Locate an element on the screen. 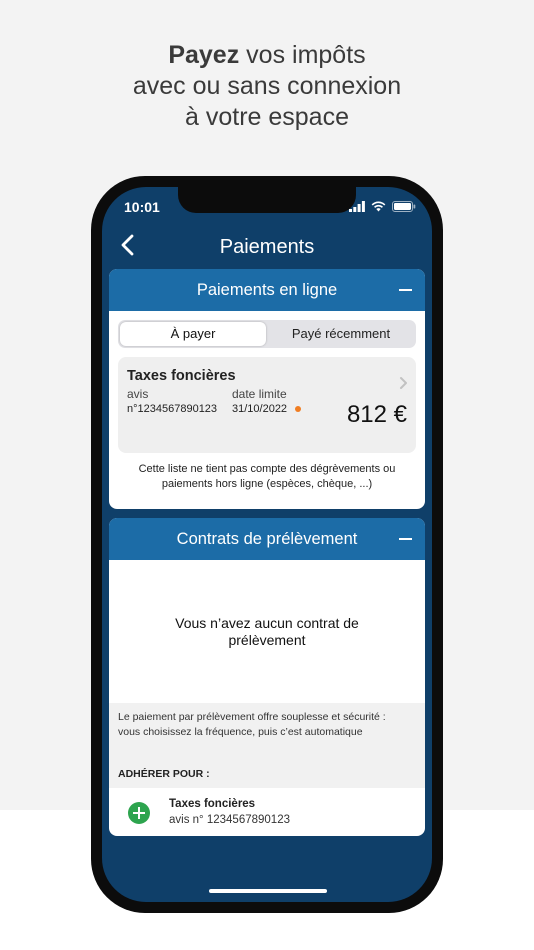 The height and width of the screenshot is (950, 534). status-icons is located at coordinates (382, 206).